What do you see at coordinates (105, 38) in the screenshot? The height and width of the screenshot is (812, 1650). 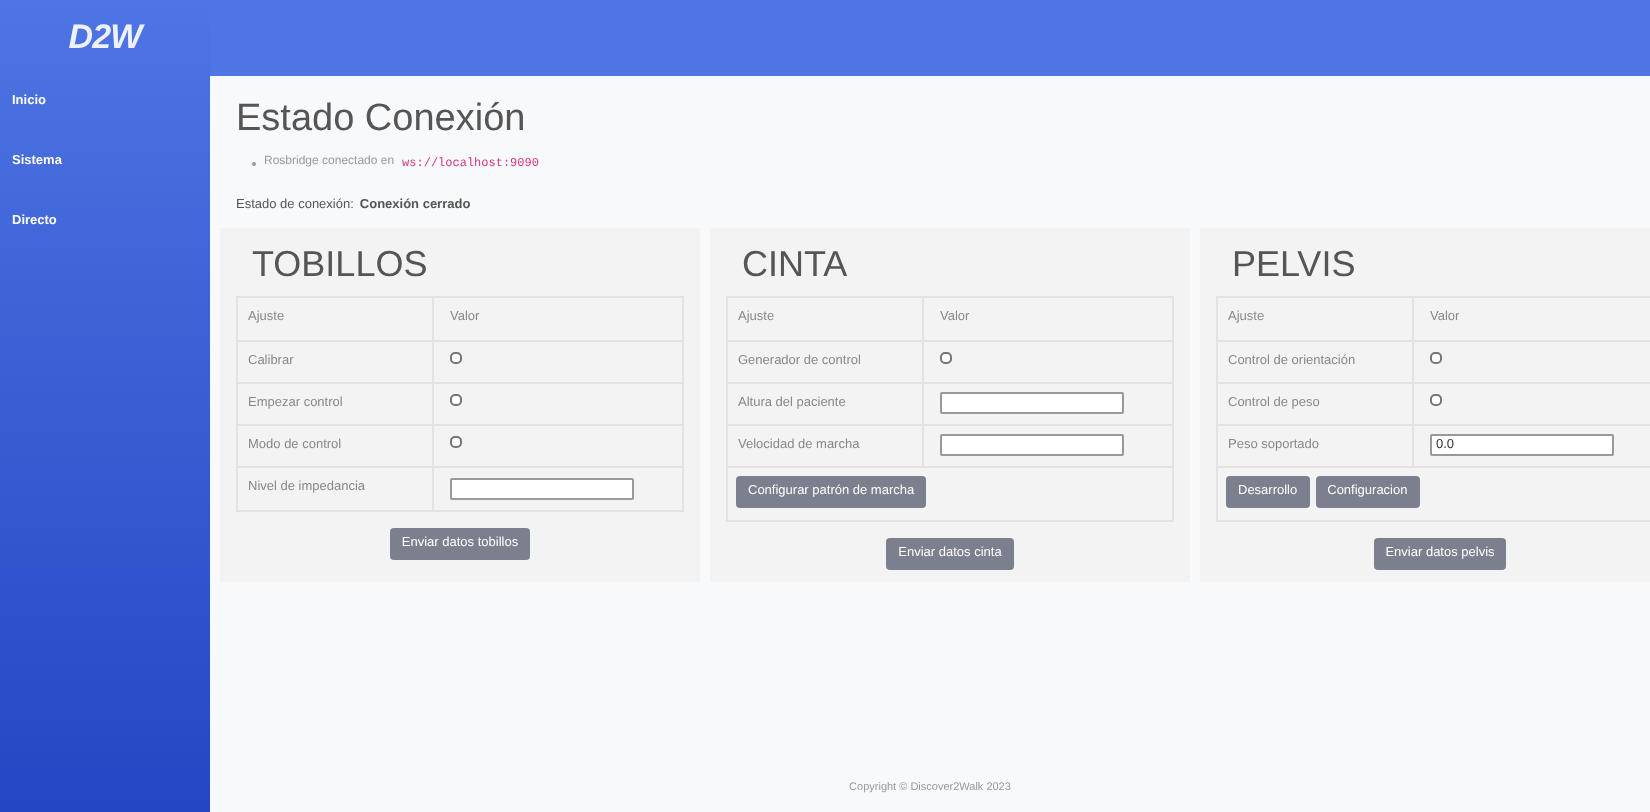 I see `logo: D2W` at bounding box center [105, 38].